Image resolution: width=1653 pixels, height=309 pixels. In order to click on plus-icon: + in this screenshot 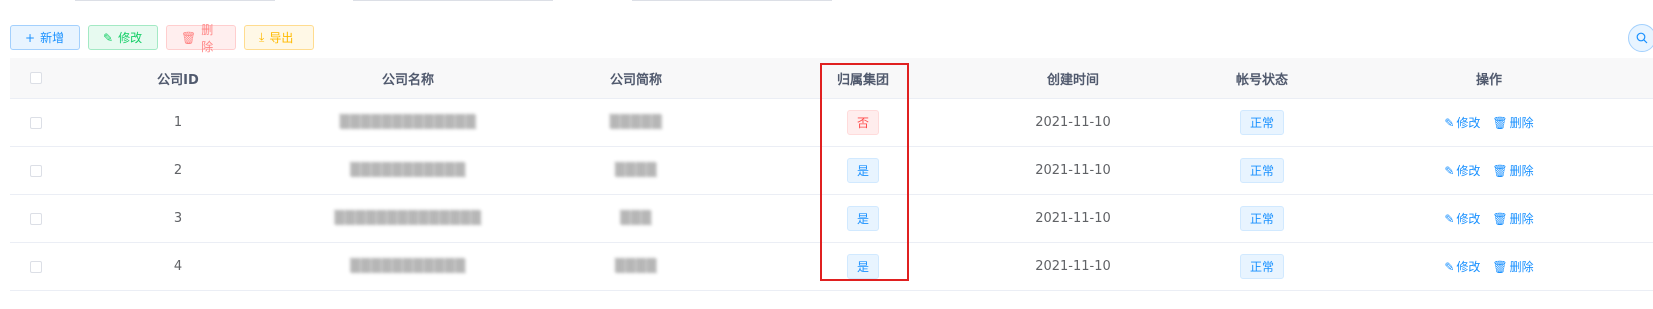, I will do `click(30, 37)`.